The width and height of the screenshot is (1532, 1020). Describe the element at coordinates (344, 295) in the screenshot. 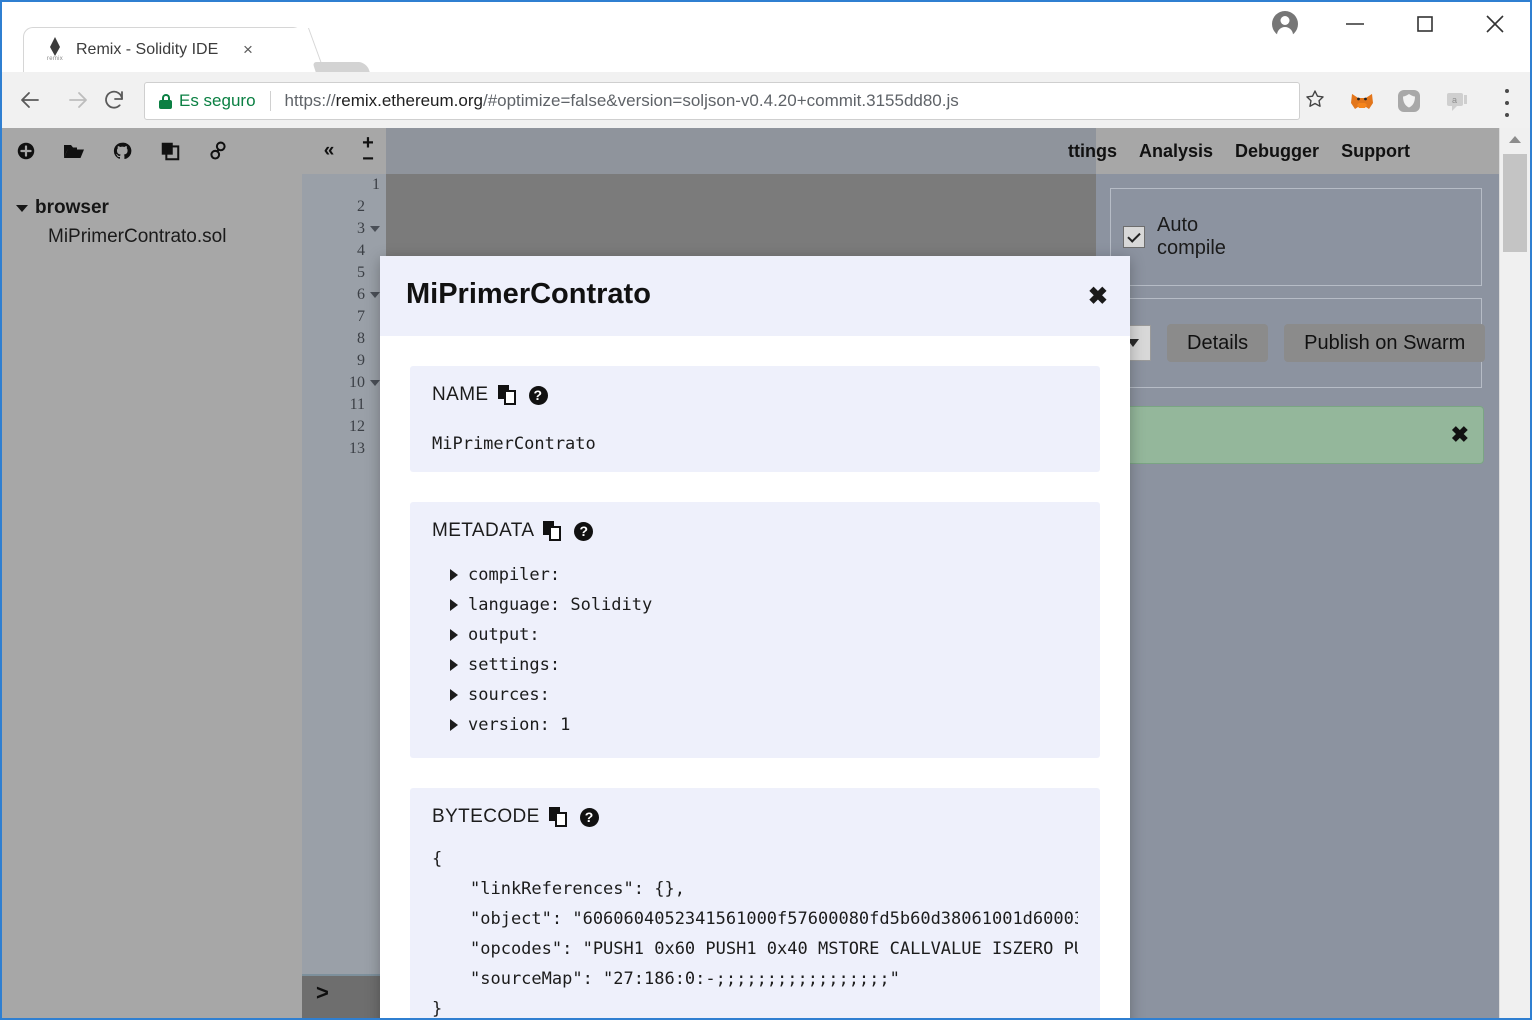

I see `line-number: 6` at that location.